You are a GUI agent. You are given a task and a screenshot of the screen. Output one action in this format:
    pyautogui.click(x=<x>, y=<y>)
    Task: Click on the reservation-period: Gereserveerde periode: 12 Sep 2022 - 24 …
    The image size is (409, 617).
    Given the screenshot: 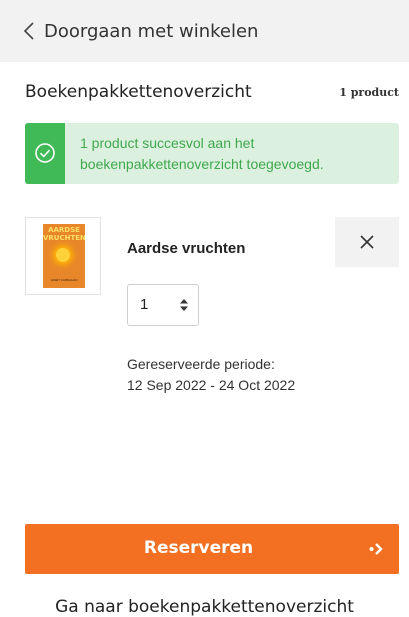 What is the action you would take?
    pyautogui.click(x=217, y=375)
    